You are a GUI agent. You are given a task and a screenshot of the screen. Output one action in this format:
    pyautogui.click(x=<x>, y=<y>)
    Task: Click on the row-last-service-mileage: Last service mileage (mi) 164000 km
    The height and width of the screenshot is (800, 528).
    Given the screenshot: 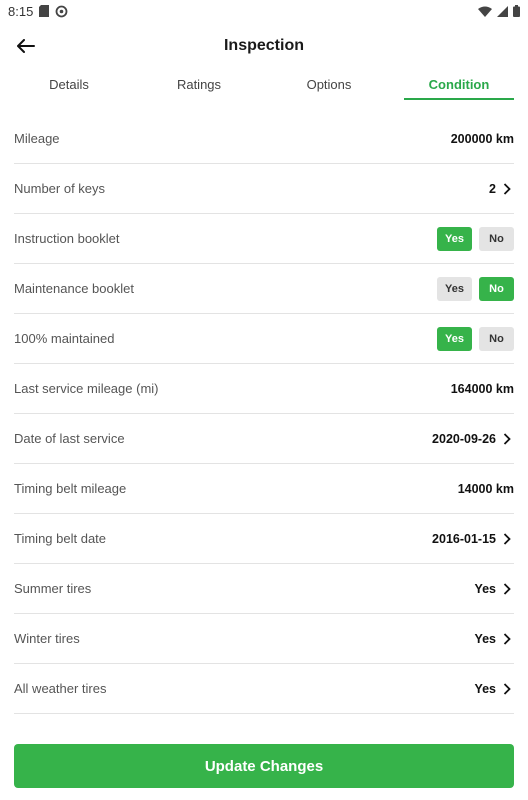 What is the action you would take?
    pyautogui.click(x=264, y=389)
    